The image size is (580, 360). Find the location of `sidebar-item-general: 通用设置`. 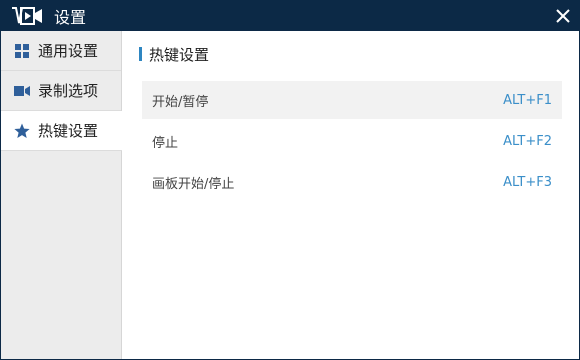

sidebar-item-general: 通用设置 is located at coordinates (61, 51).